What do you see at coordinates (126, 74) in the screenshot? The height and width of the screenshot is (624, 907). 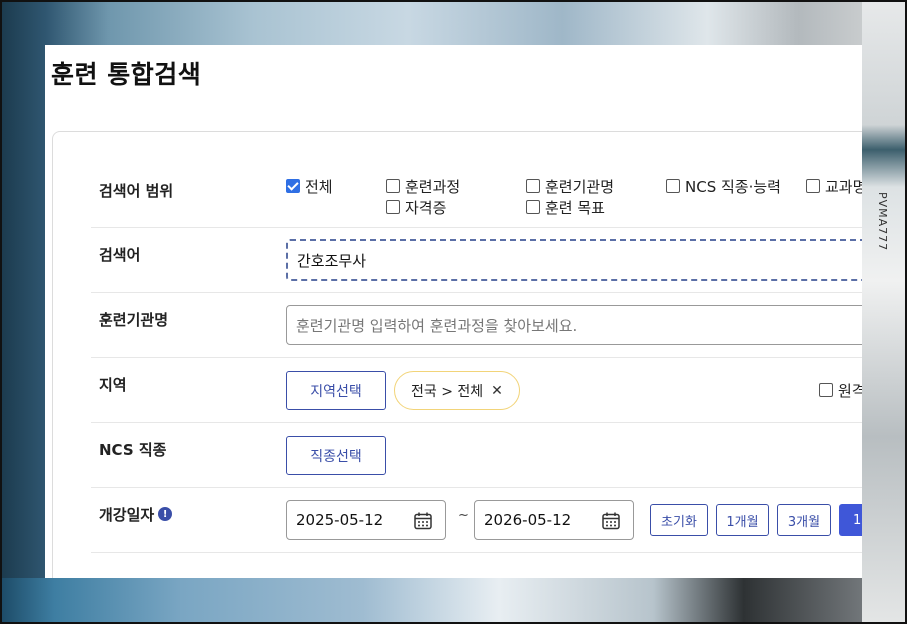 I see `page-title: 훈련 통합검색` at bounding box center [126, 74].